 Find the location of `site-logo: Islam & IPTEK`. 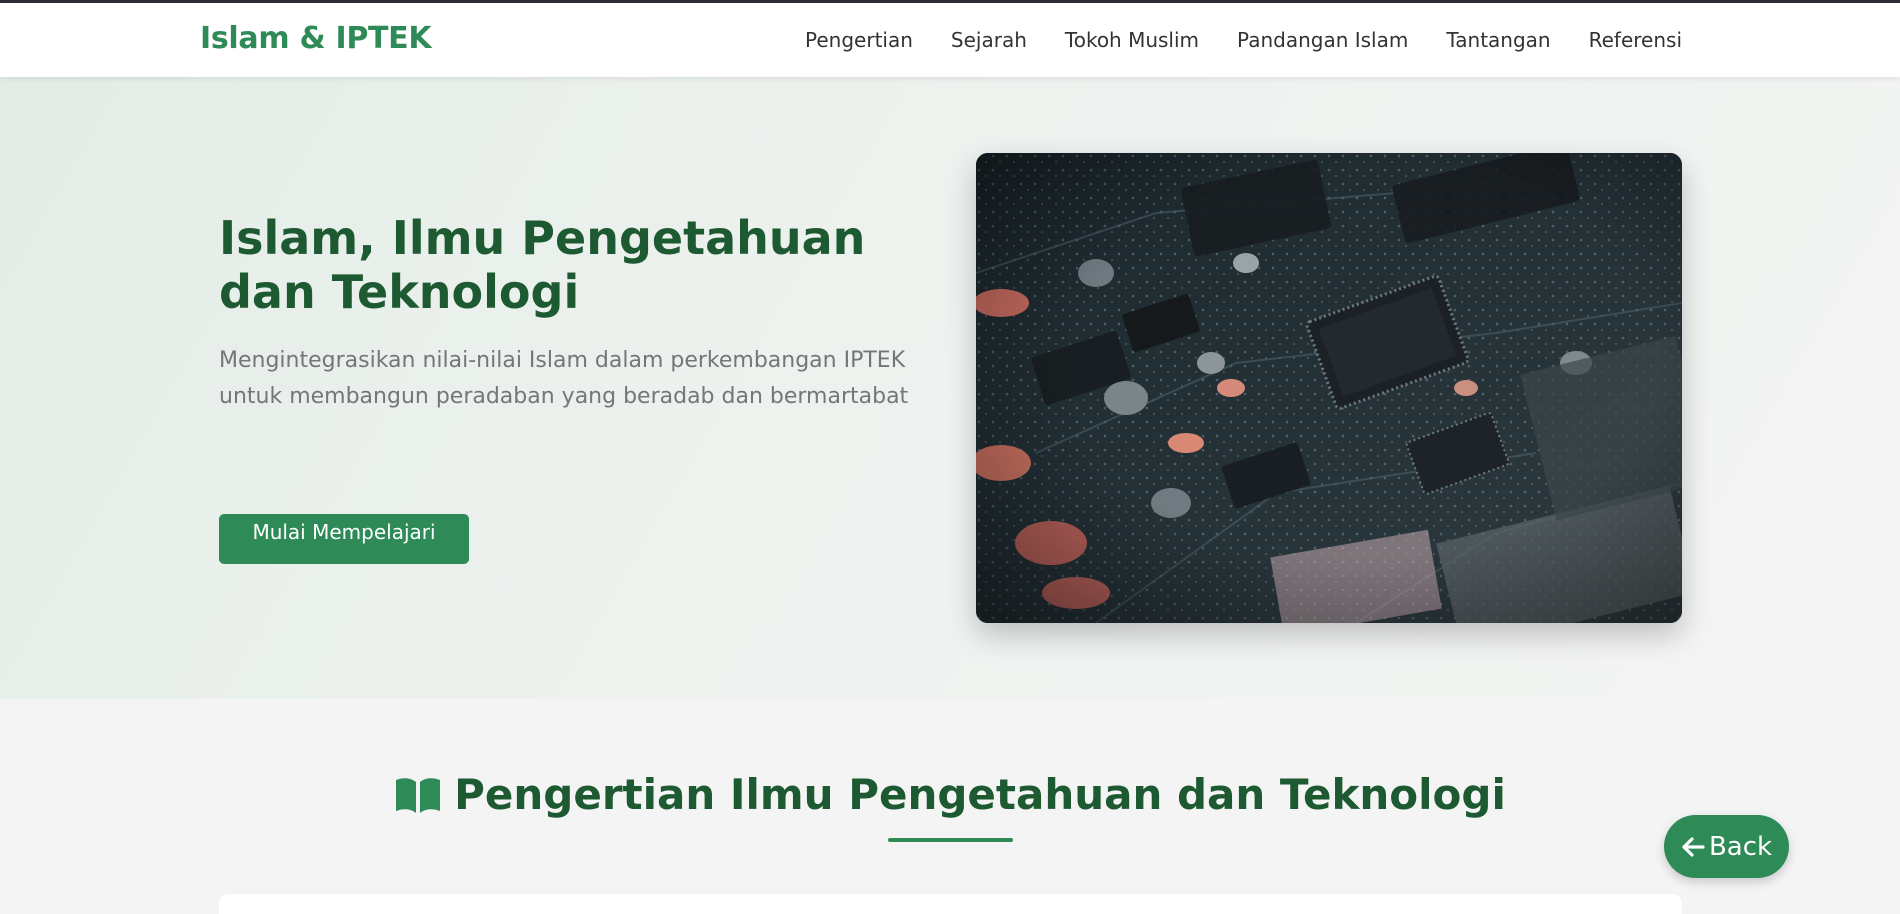

site-logo: Islam & IPTEK is located at coordinates (316, 38).